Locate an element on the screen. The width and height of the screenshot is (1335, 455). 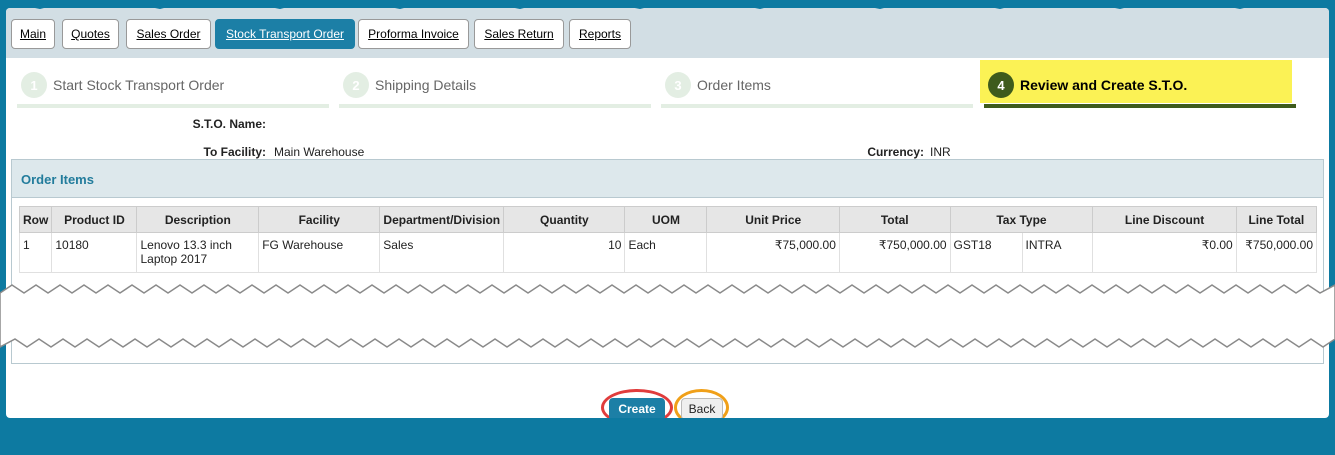
step-shipping-details: 2 Shipping Details is located at coordinates (495, 88).